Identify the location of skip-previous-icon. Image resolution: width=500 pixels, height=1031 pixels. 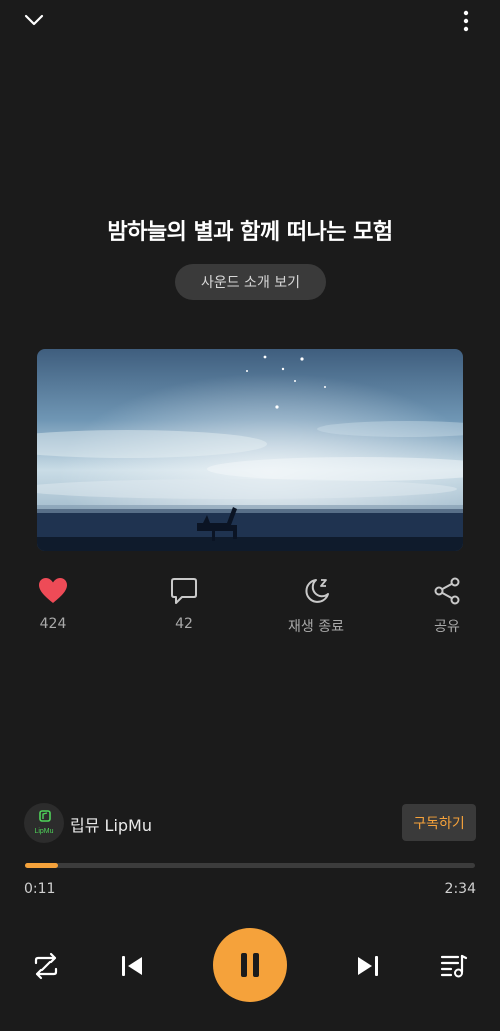
(132, 966).